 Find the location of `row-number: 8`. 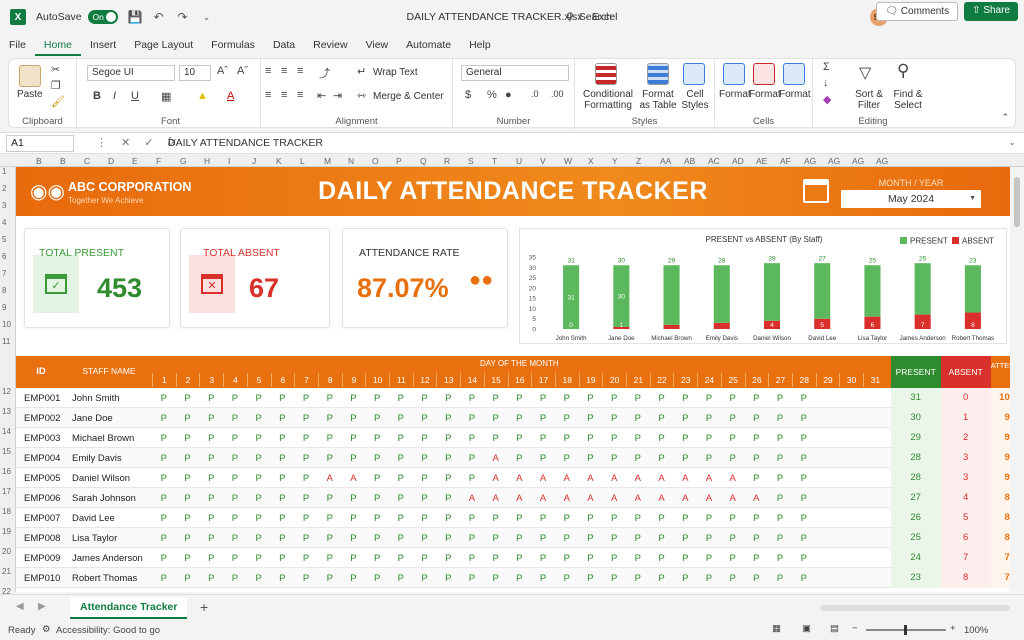

row-number: 8 is located at coordinates (4, 290).